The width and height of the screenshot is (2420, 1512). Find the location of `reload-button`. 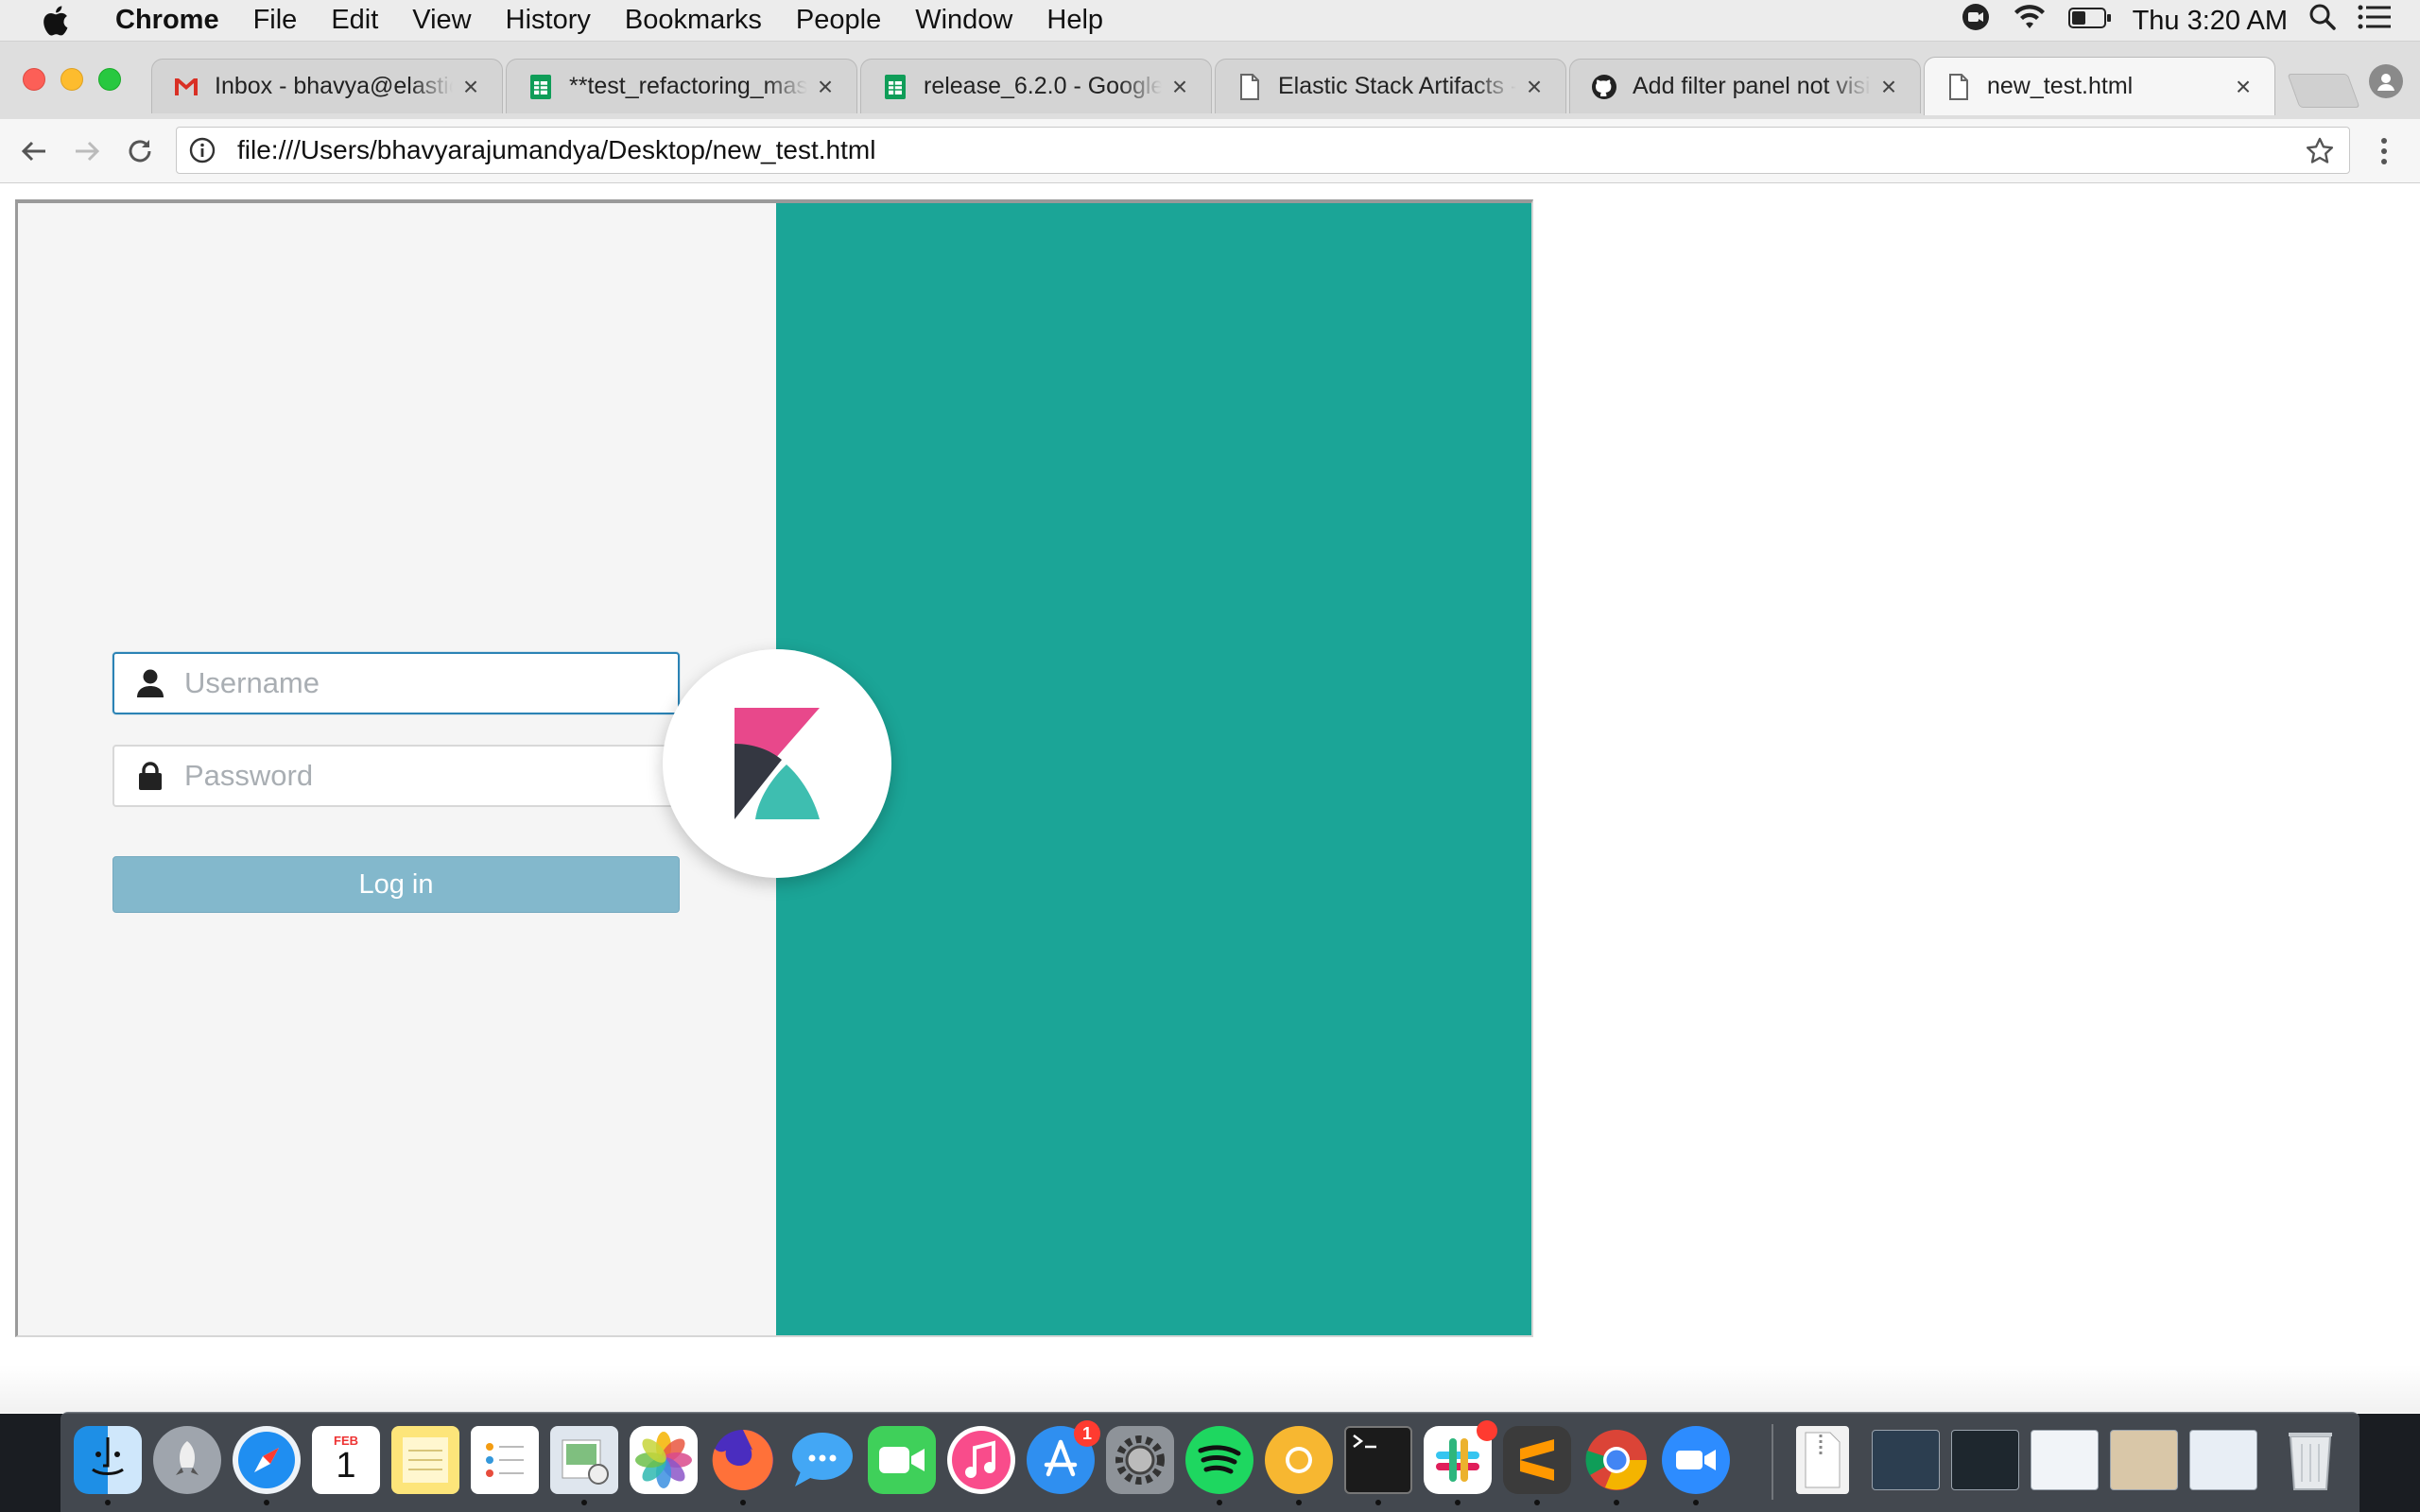

reload-button is located at coordinates (140, 151).